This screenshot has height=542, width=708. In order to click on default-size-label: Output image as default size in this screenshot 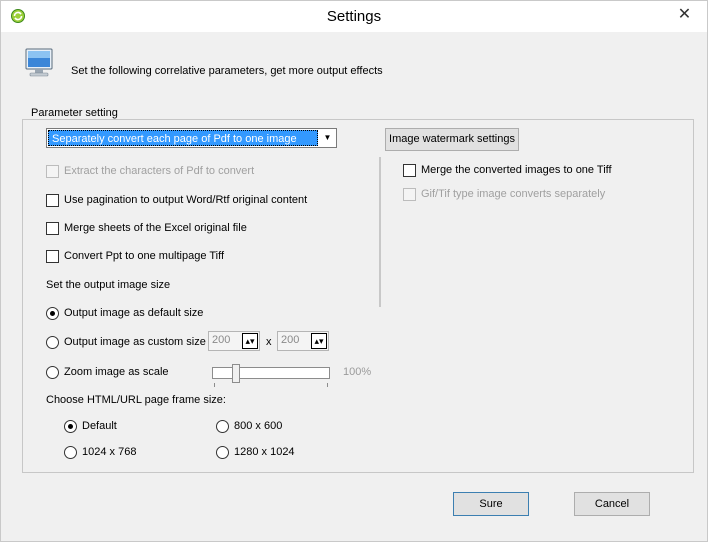, I will do `click(134, 313)`.